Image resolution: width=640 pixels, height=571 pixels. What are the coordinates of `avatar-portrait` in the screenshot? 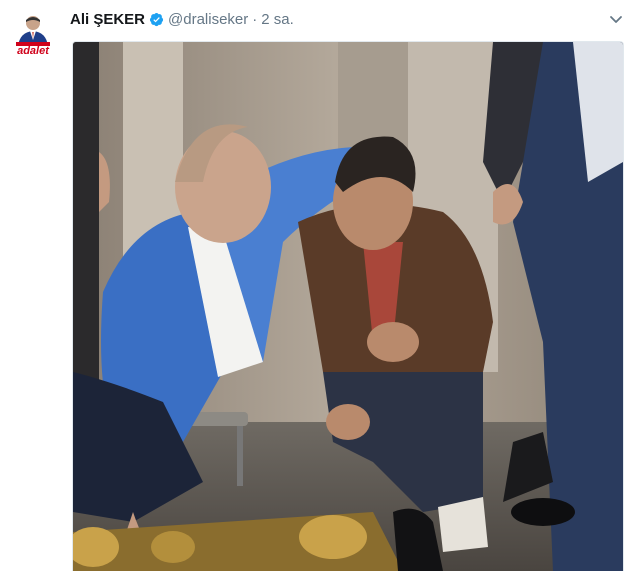 It's located at (33, 30).